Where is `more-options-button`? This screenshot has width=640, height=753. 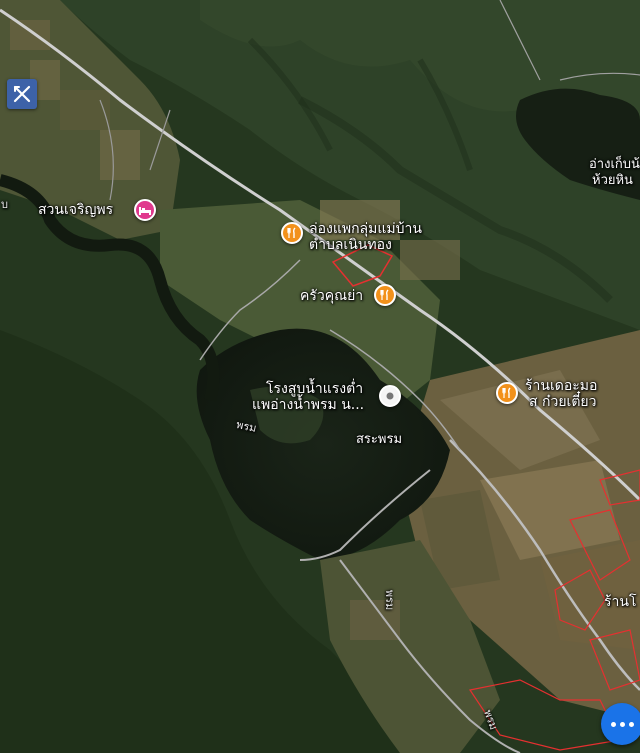 more-options-button is located at coordinates (620, 724).